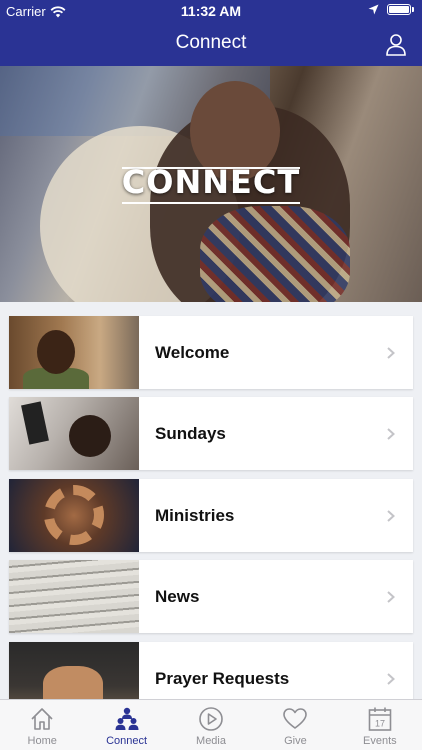 This screenshot has height=750, width=422. What do you see at coordinates (222, 678) in the screenshot?
I see `list-item-label: Prayer Requests` at bounding box center [222, 678].